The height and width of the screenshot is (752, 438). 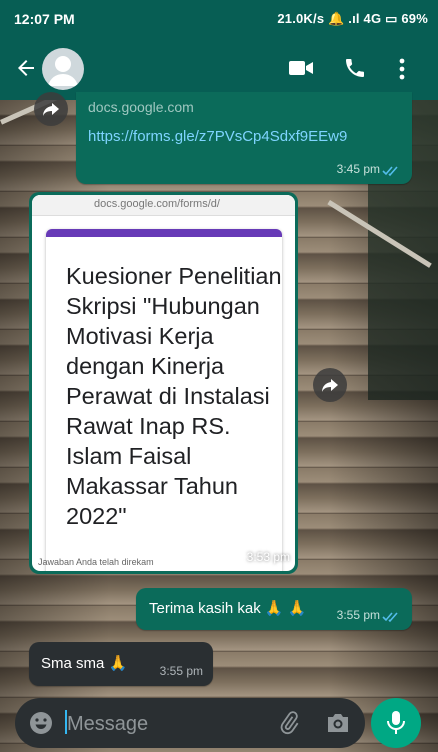 I want to click on voice-message-button, so click(x=396, y=723).